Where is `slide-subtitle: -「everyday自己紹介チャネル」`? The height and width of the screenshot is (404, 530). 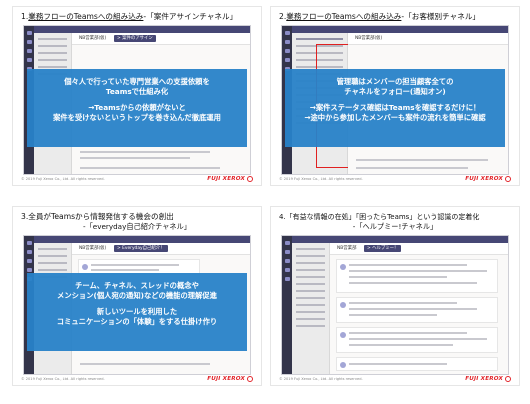
slide-subtitle: -「everyday自己紹介チャネル」 is located at coordinates (137, 226).